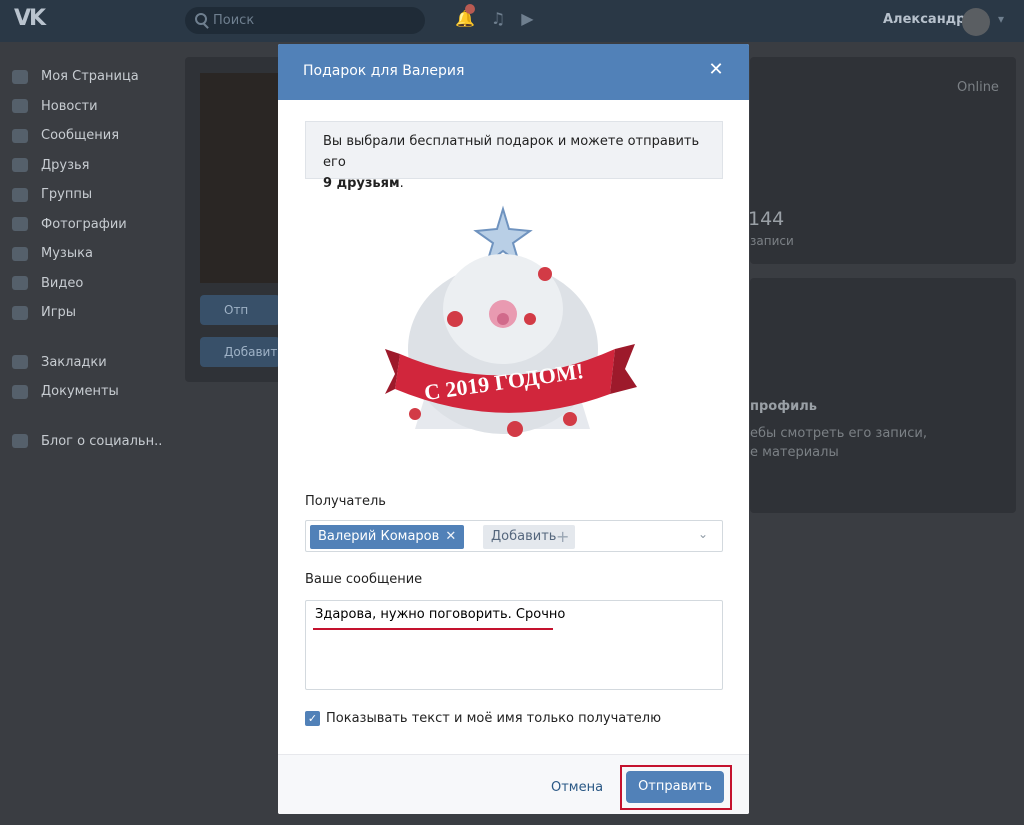 Image resolution: width=1024 pixels, height=825 pixels. I want to click on sidebar-item-label: Моя Страница, so click(90, 77).